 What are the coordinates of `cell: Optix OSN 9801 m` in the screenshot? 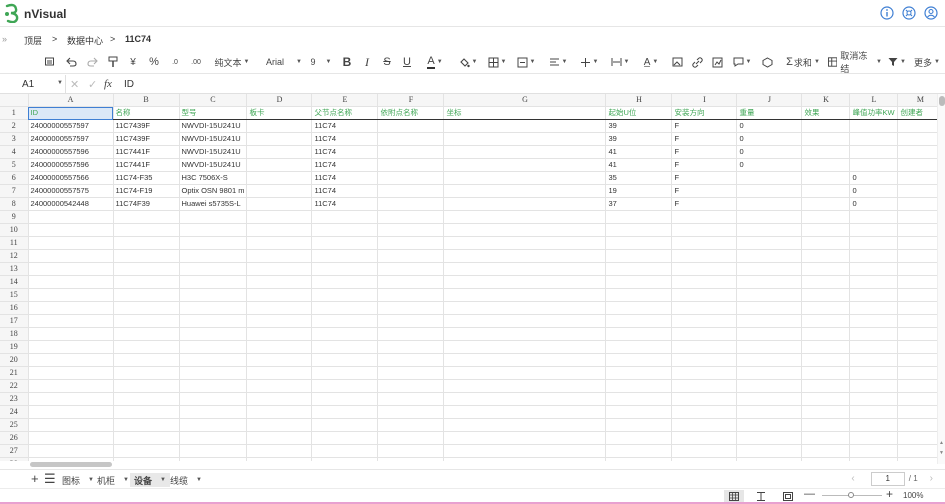 It's located at (213, 191).